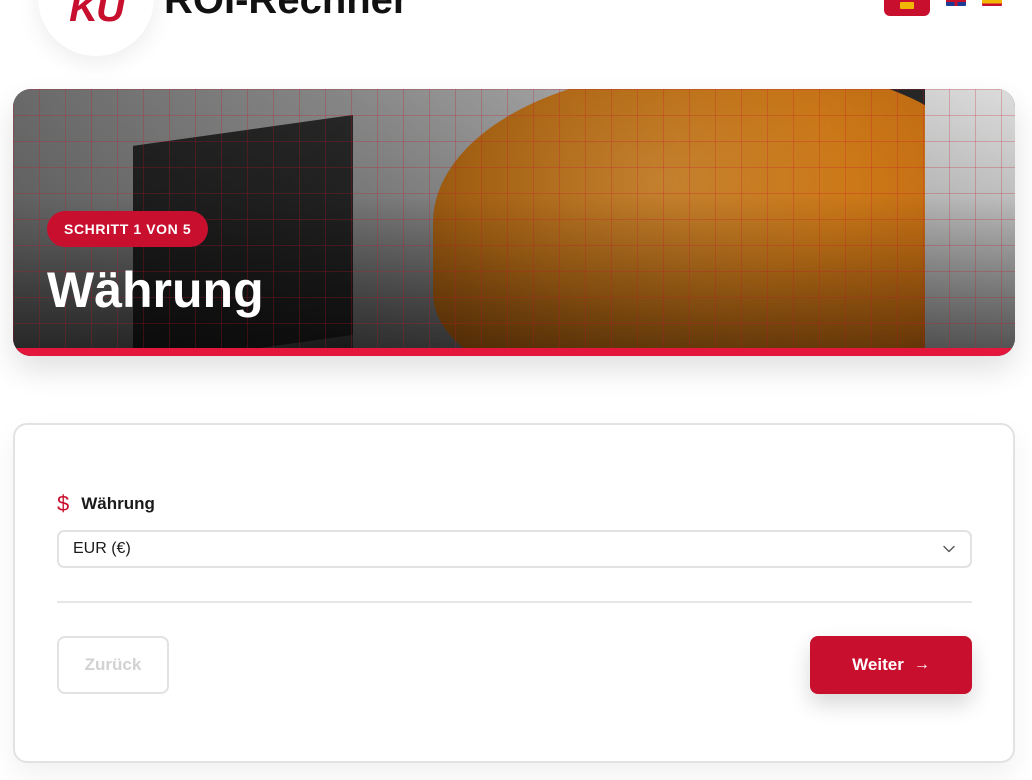  Describe the element at coordinates (128, 229) in the screenshot. I see `step-indicator: SCHRITT 1 VON 5` at that location.